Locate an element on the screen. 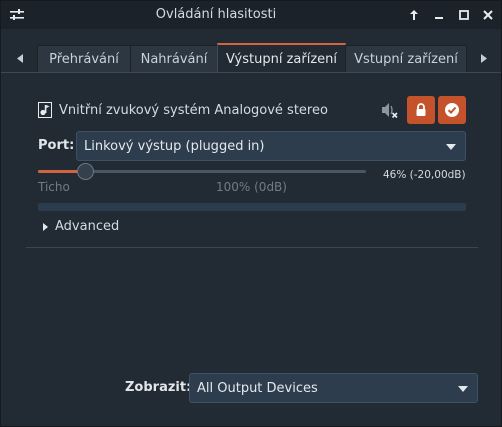  device-header: Vnitřní zvukový systém Analogové stereo is located at coordinates (188, 110).